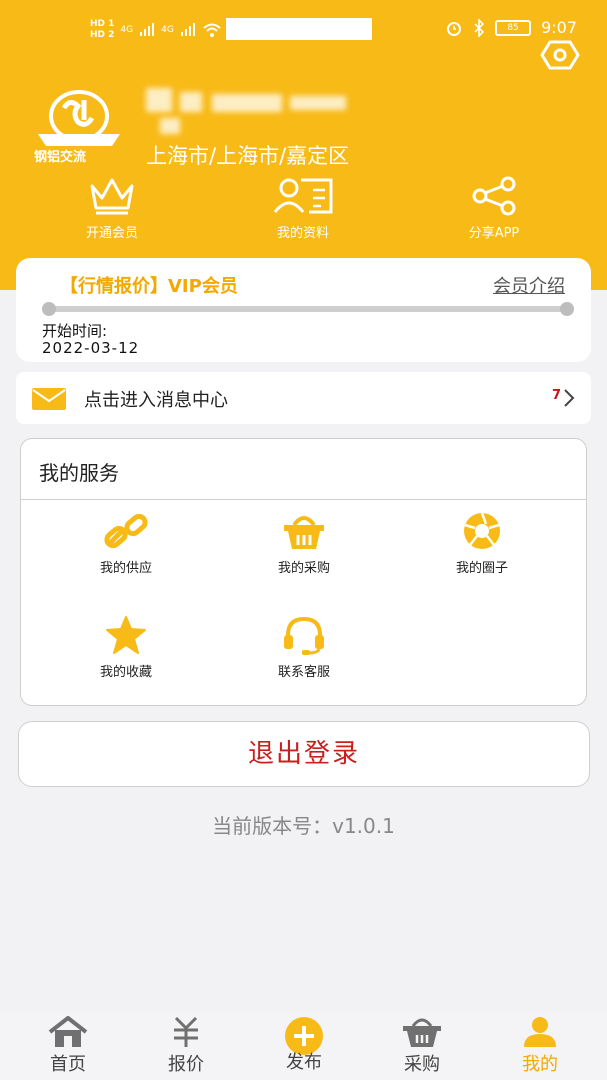  Describe the element at coordinates (569, 398) in the screenshot. I see `chevron-right-icon` at that location.